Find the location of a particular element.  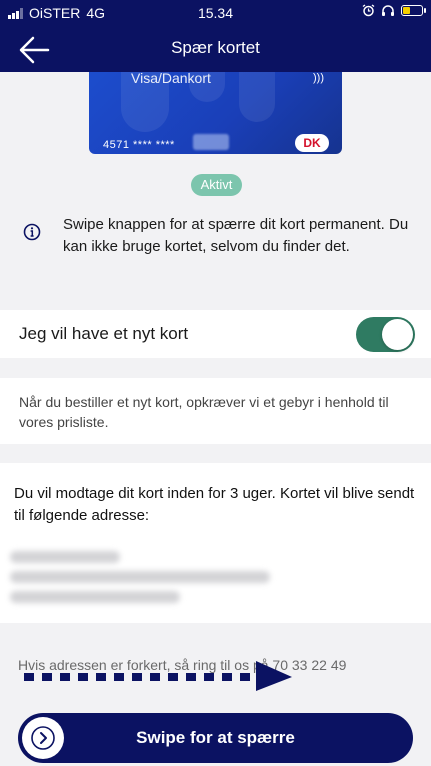

battery-icon is located at coordinates (413, 10).